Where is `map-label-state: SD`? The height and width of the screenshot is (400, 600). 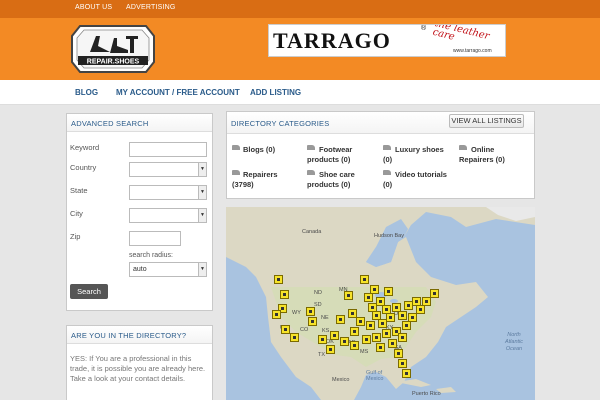
map-label-state: SD is located at coordinates (318, 305).